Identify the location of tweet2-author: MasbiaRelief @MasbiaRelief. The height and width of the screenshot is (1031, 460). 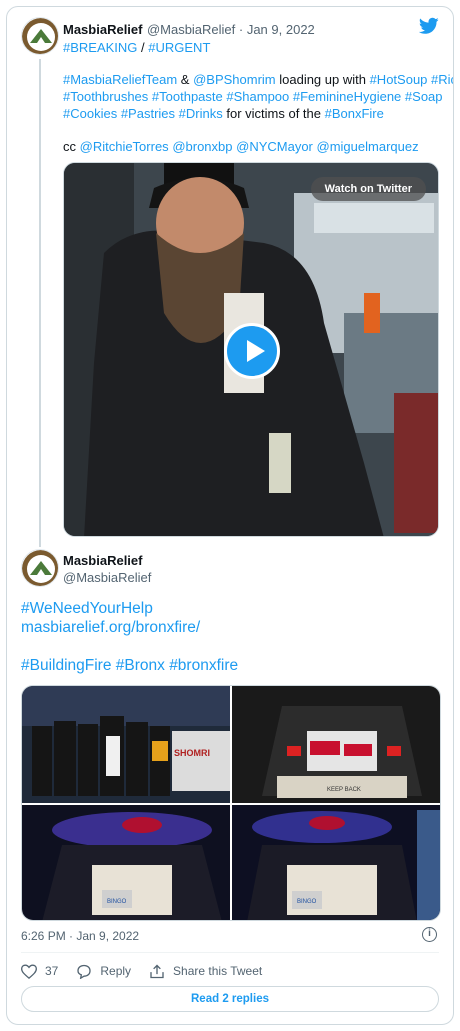
(107, 569).